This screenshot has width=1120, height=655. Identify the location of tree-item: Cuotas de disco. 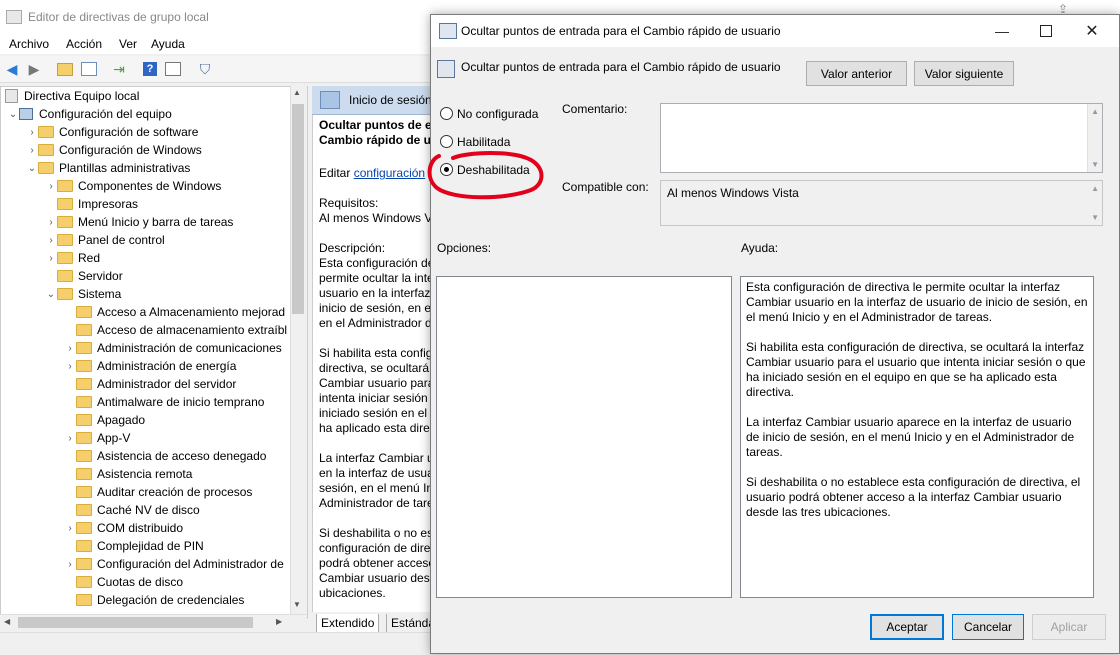
(123, 582).